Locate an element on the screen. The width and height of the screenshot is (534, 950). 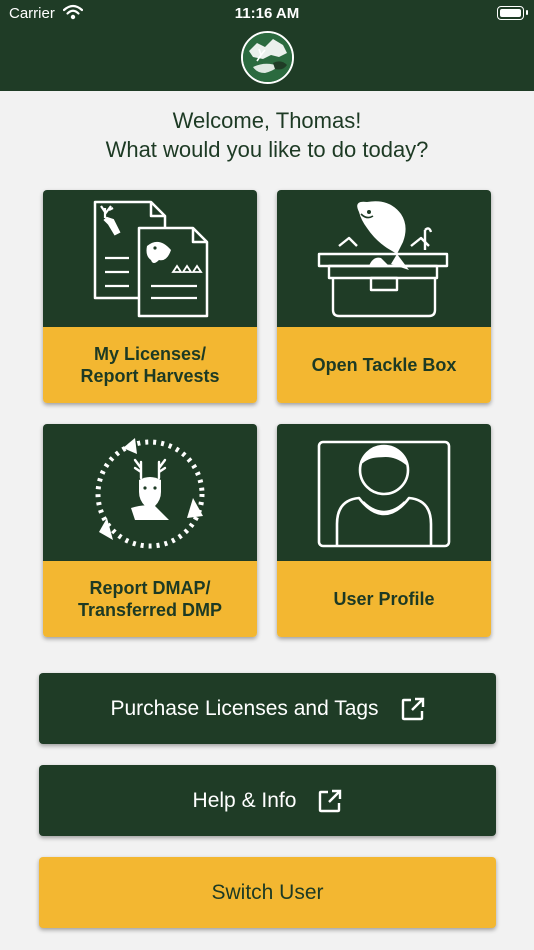
header-bar: Carrier 11:16 AM is located at coordinates (267, 45).